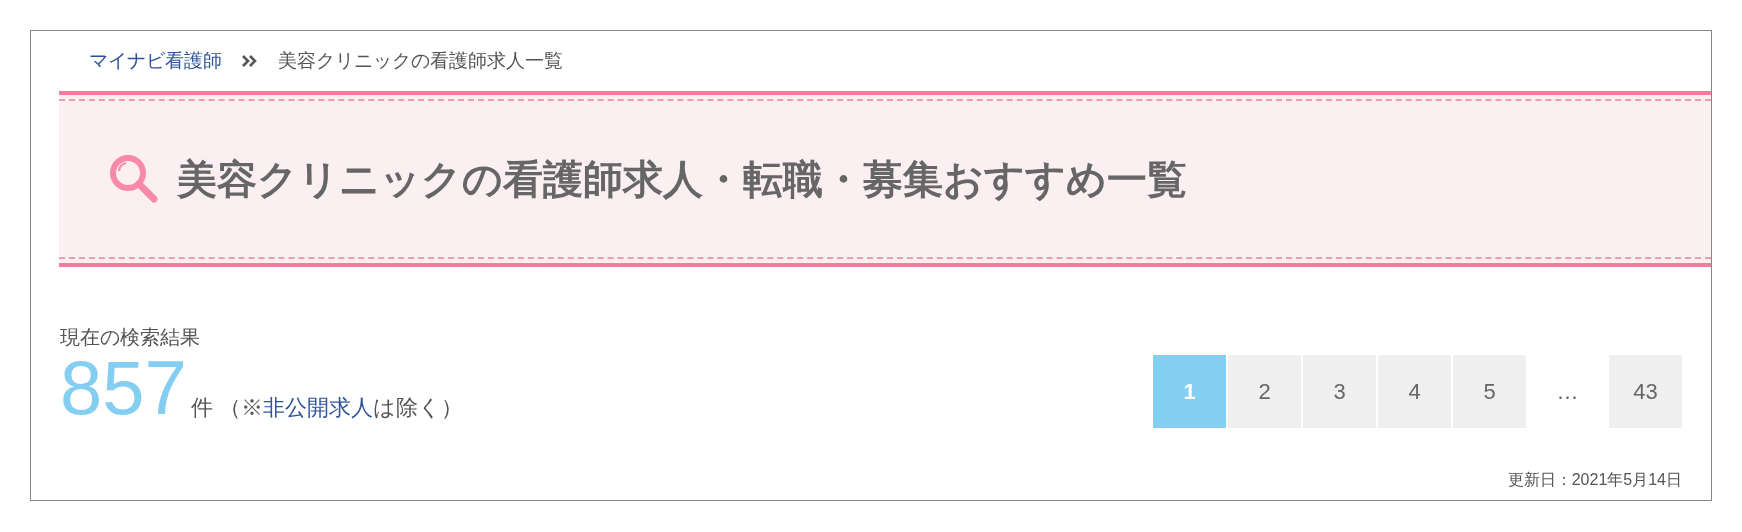 The width and height of the screenshot is (1742, 532). Describe the element at coordinates (123, 388) in the screenshot. I see `result-count: 857` at that location.